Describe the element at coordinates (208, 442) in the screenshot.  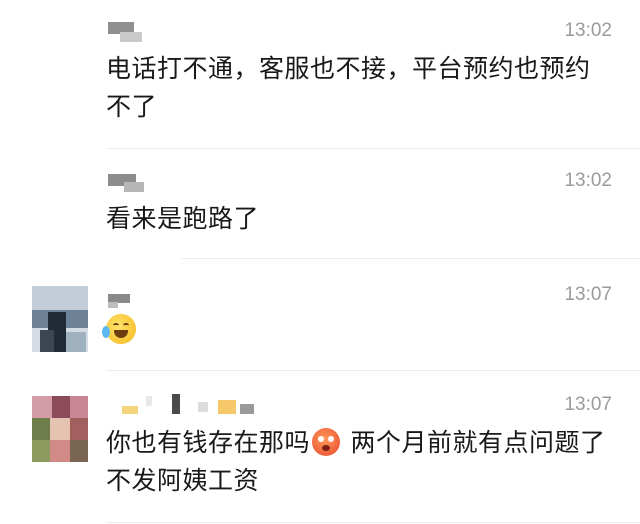
I see `message-text-part: 你也有钱存在那吗` at that location.